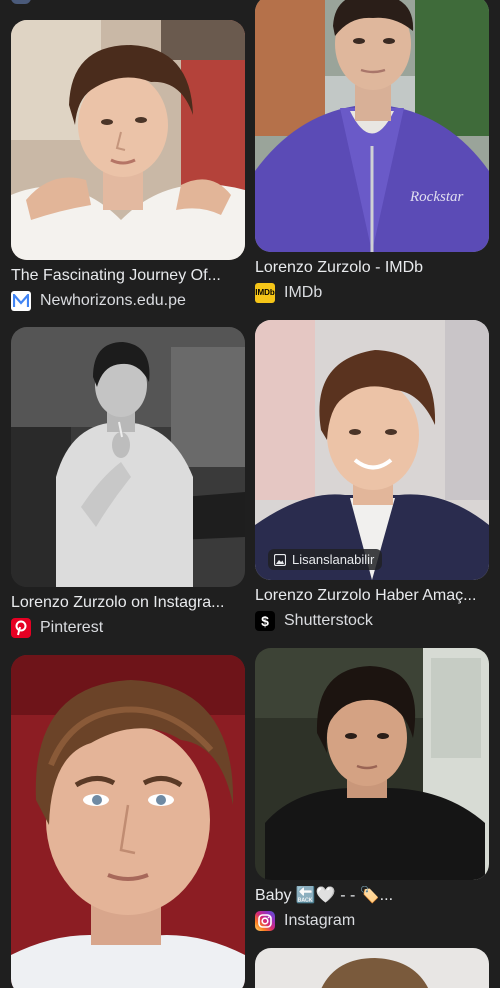  I want to click on newhorizons-logo-icon, so click(21, 301).